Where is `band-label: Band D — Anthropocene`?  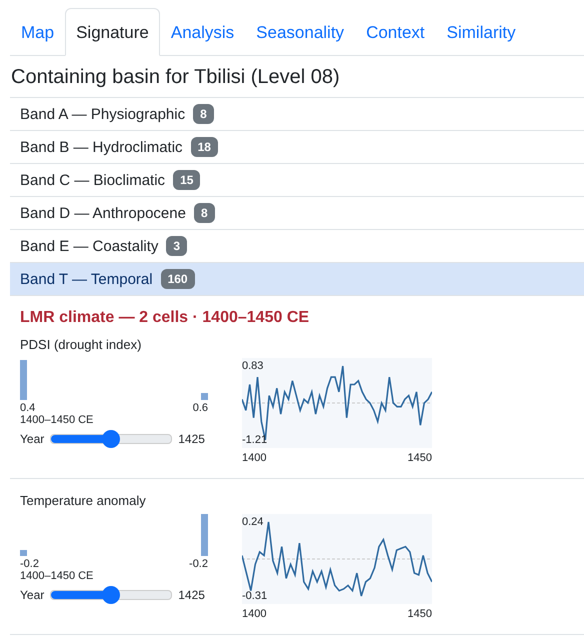
band-label: Band D — Anthropocene is located at coordinates (103, 213).